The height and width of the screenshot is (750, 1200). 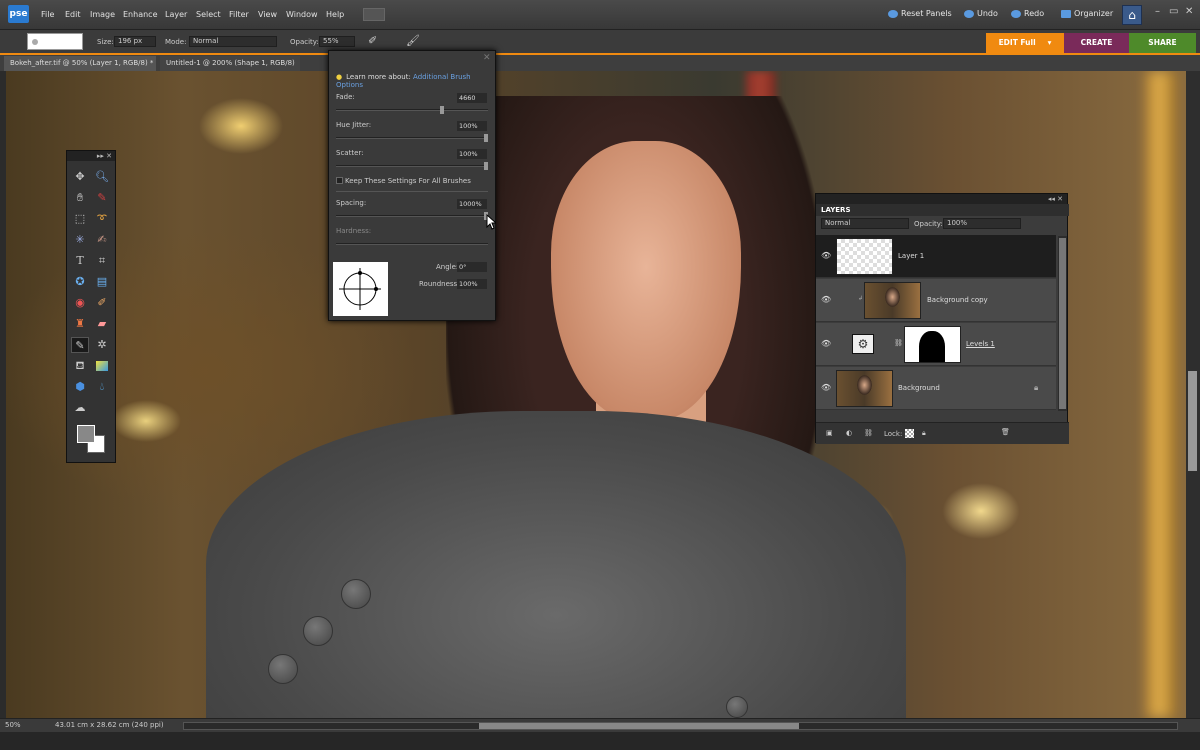 What do you see at coordinates (102, 303) in the screenshot?
I see `spot-healing-icon: ✐` at bounding box center [102, 303].